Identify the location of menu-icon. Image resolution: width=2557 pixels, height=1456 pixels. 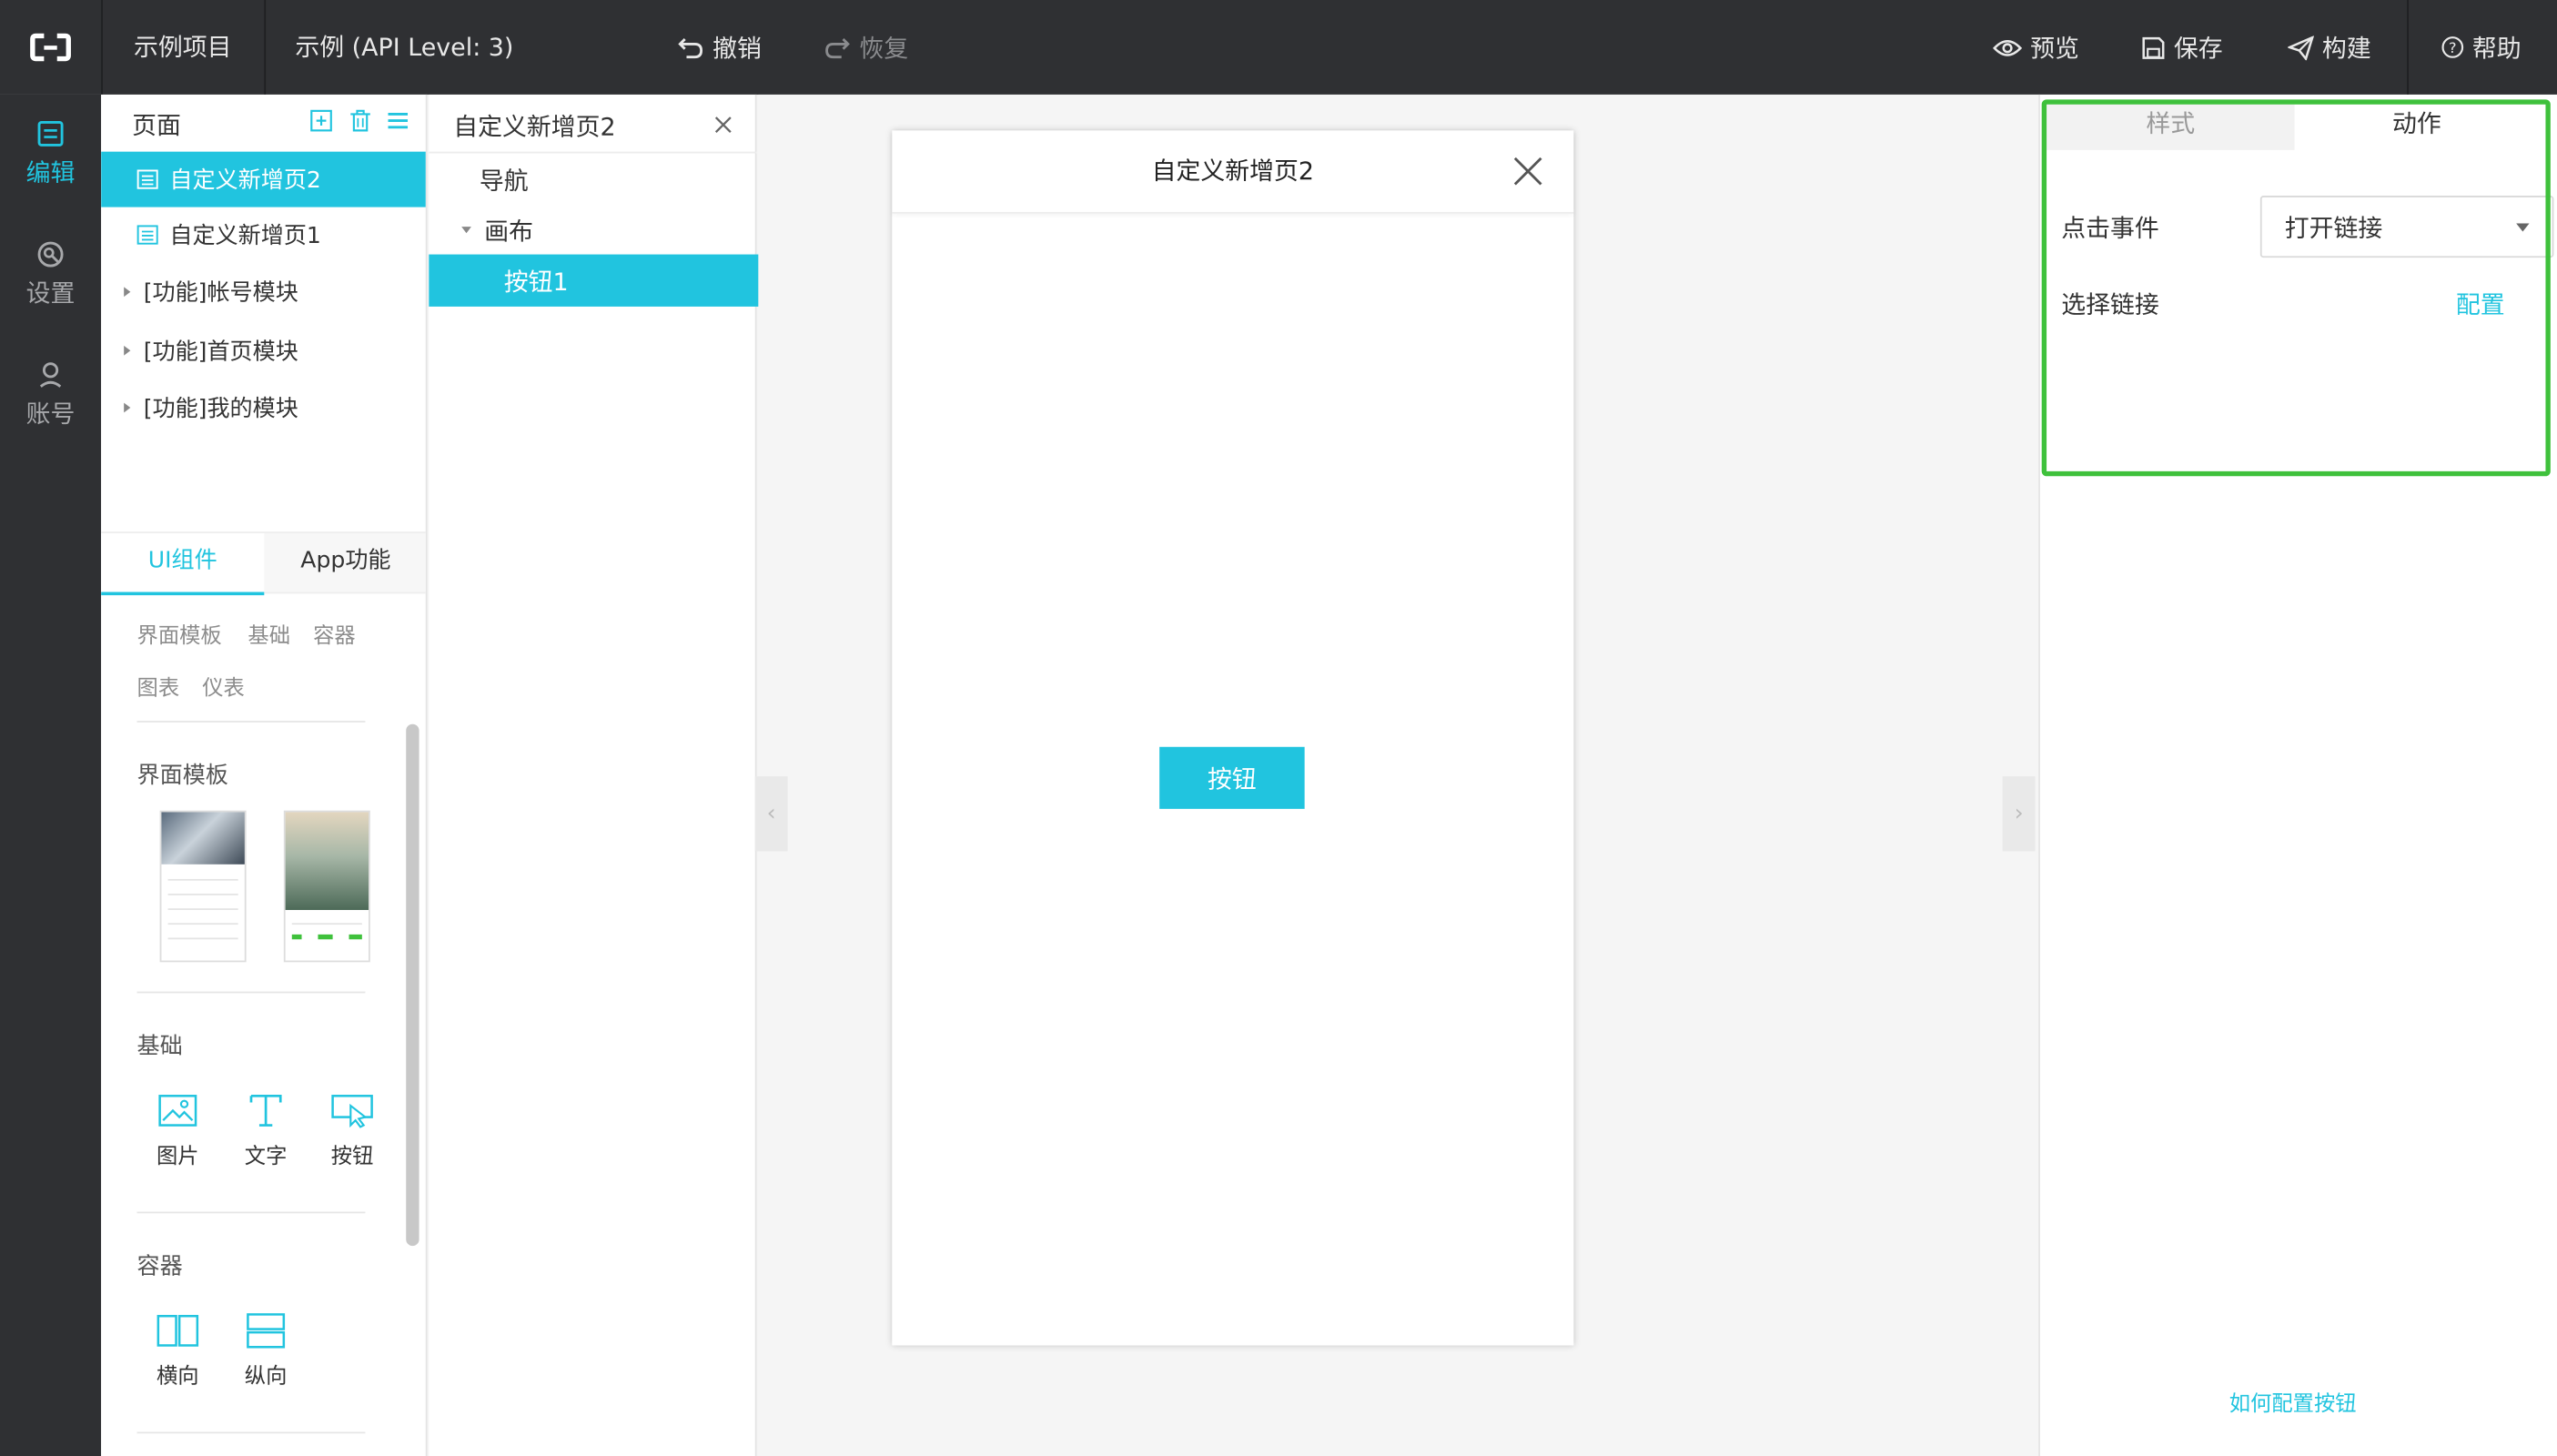
(398, 121).